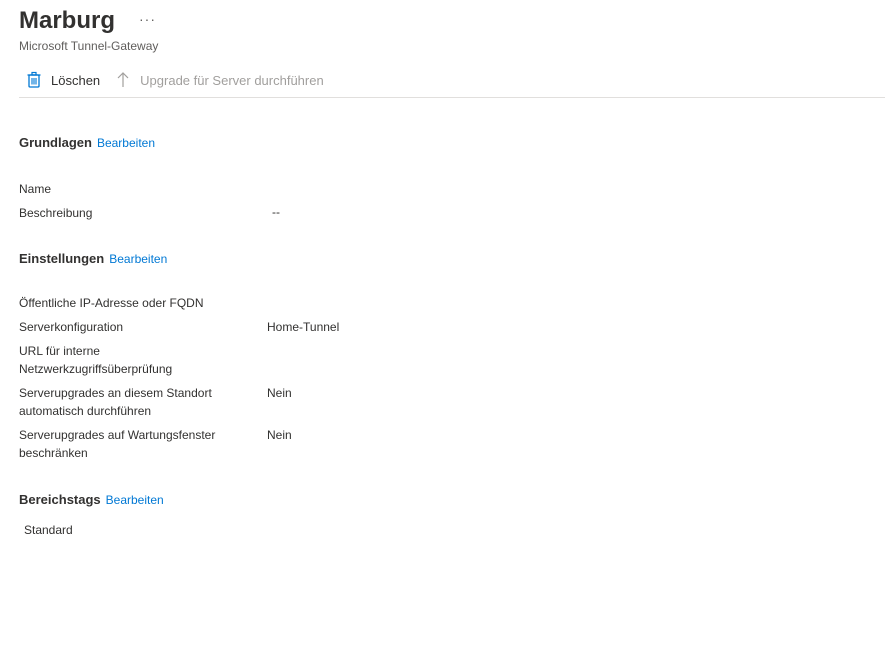  What do you see at coordinates (62, 258) in the screenshot?
I see `settings-title: Einstellungen` at bounding box center [62, 258].